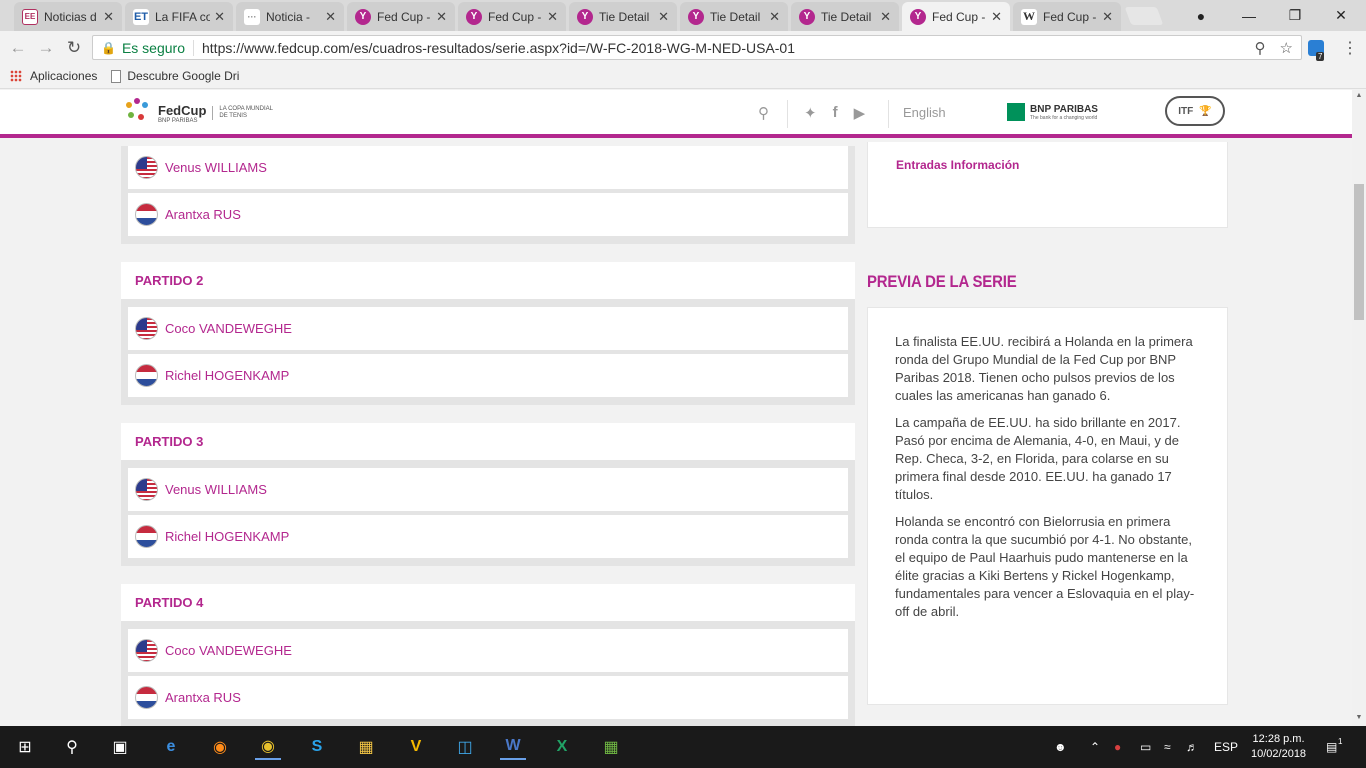  Describe the element at coordinates (763, 113) in the screenshot. I see `search-icon: ⚲` at that location.